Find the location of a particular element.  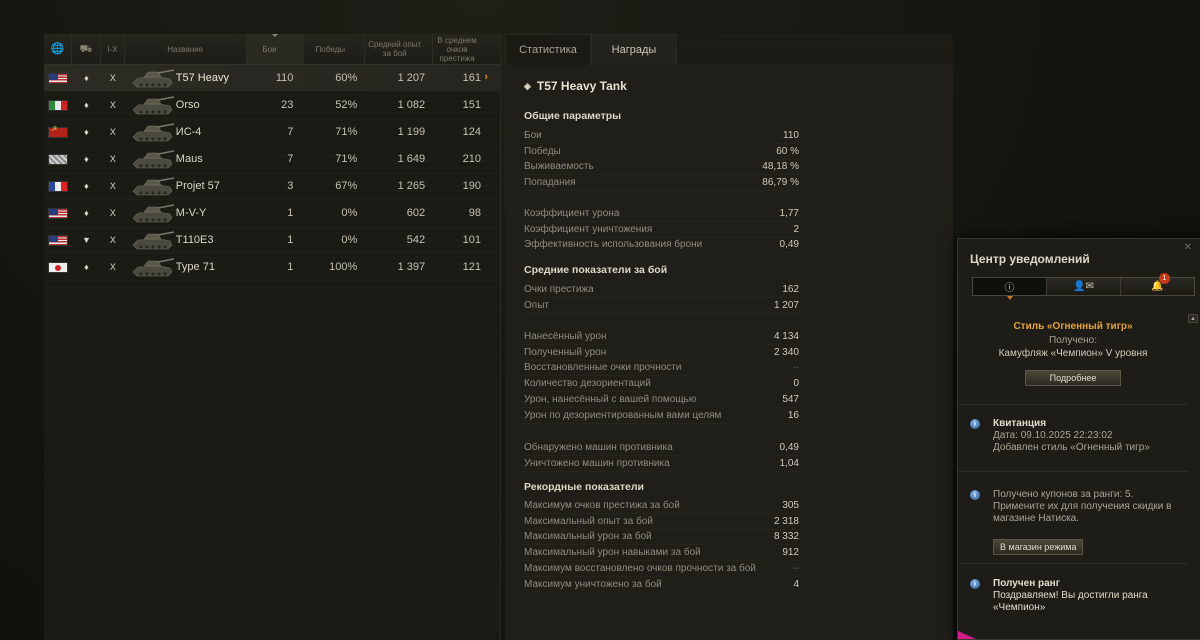

name-cell: M-V-Y is located at coordinates (186, 213).